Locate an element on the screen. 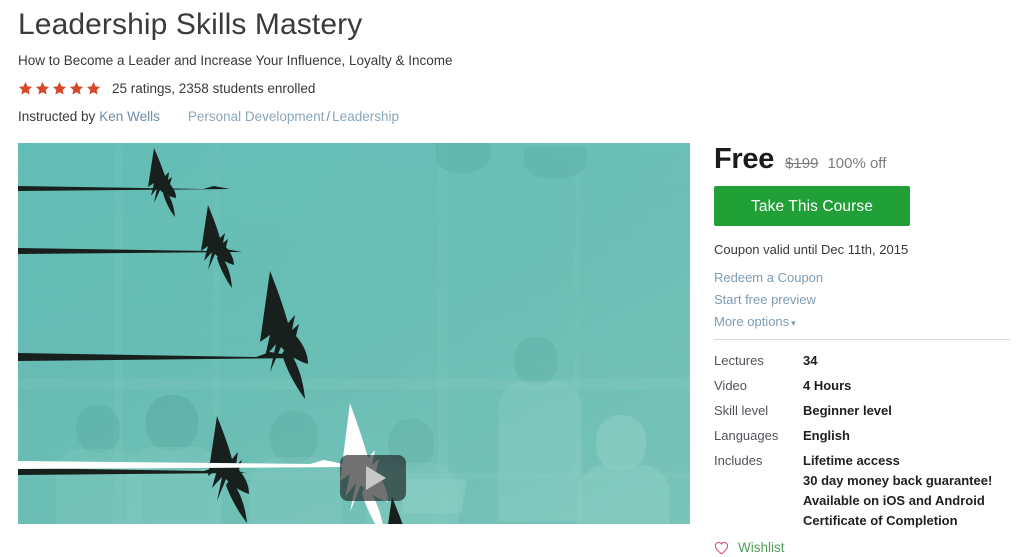 Image resolution: width=1024 pixels, height=557 pixels. more-options-label: More options is located at coordinates (752, 321).